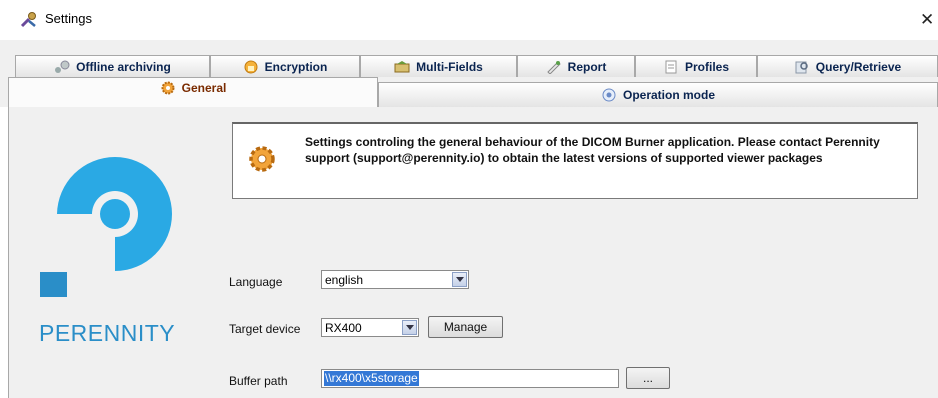  What do you see at coordinates (123, 66) in the screenshot?
I see `tab-label: Offline archiving` at bounding box center [123, 66].